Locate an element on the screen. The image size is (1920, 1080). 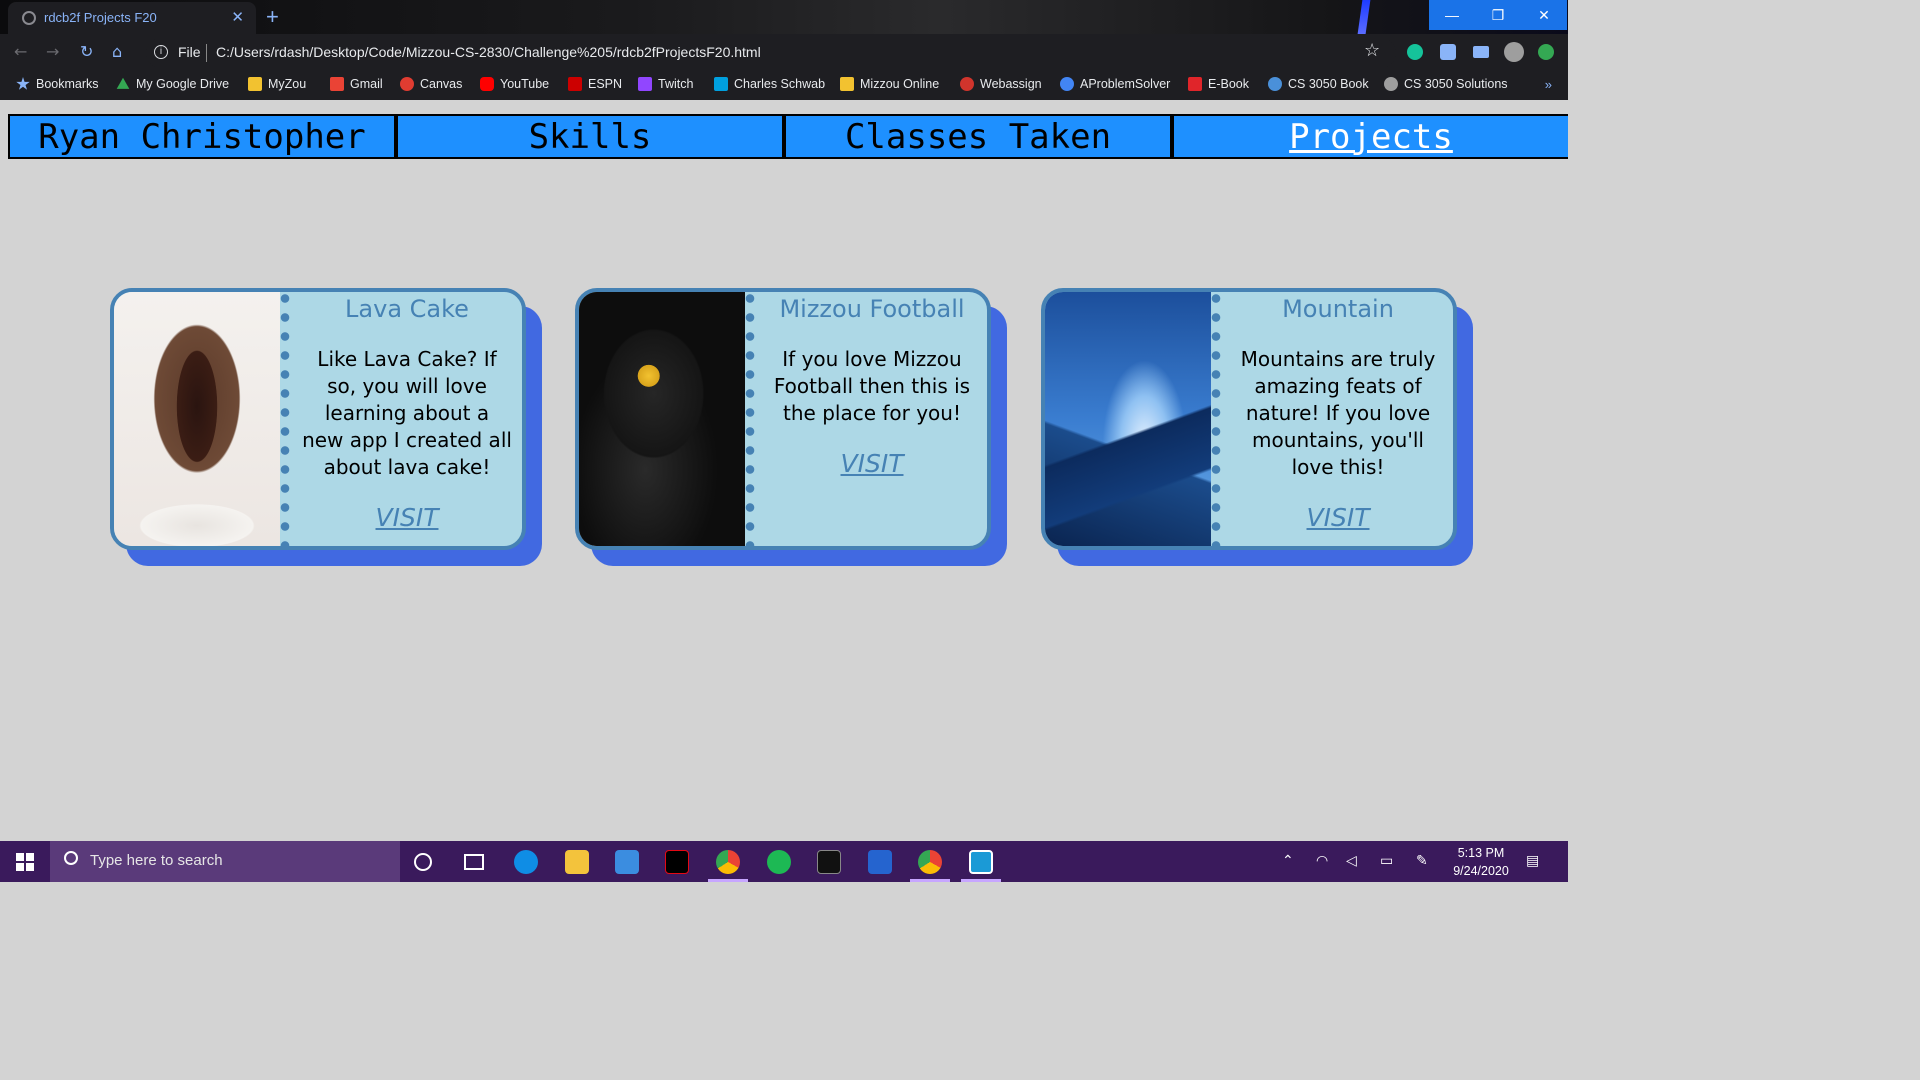
bookmark-cs3050-solutions: CS 3050 Solutions is located at coordinates (1446, 84).